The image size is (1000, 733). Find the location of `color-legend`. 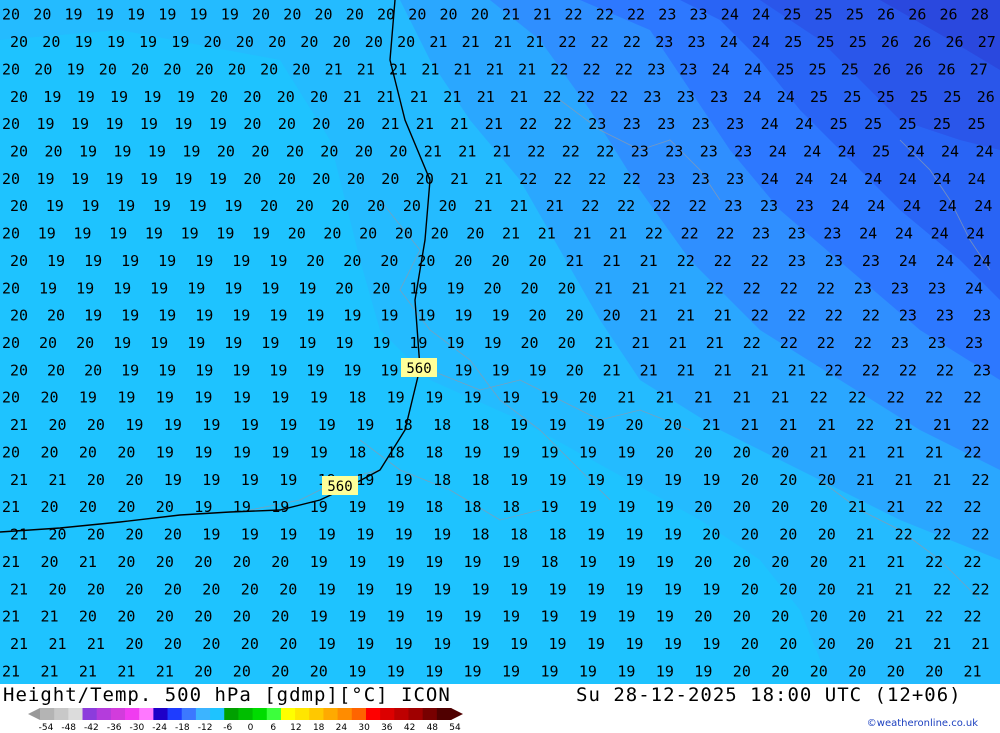

color-legend is located at coordinates (245, 714).